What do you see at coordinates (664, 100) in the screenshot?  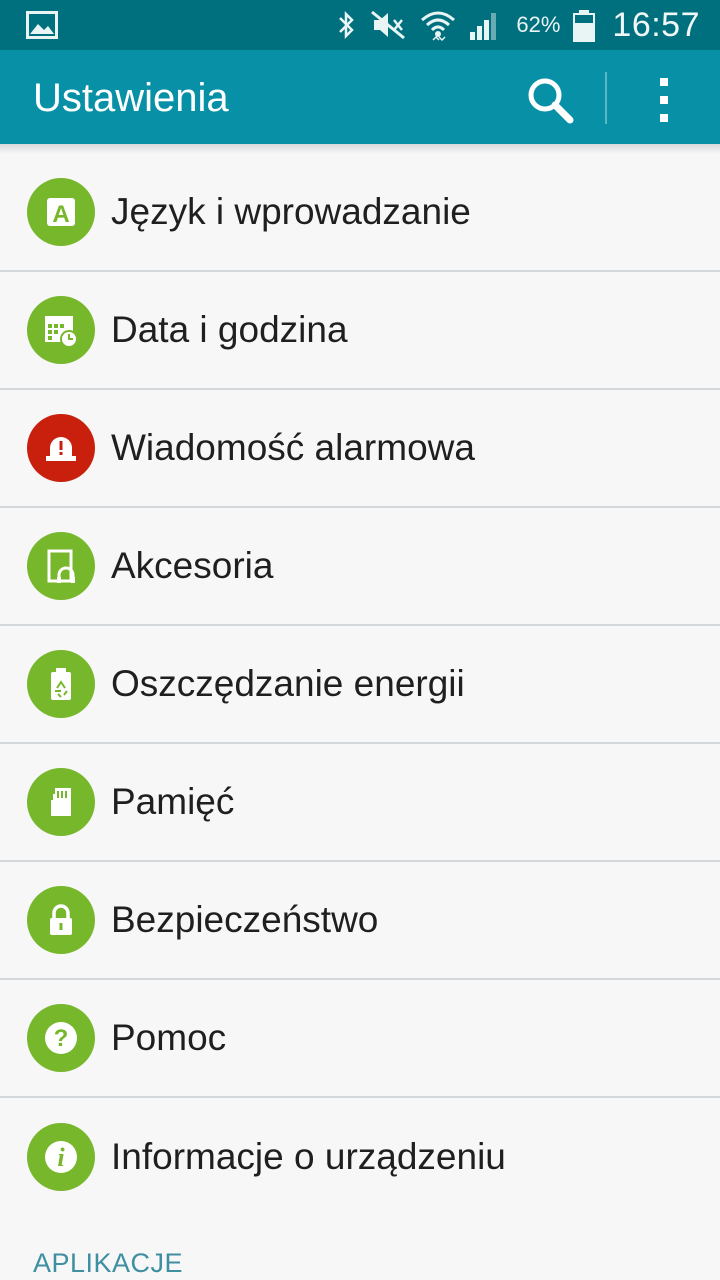 I see `overflow-menu-button` at bounding box center [664, 100].